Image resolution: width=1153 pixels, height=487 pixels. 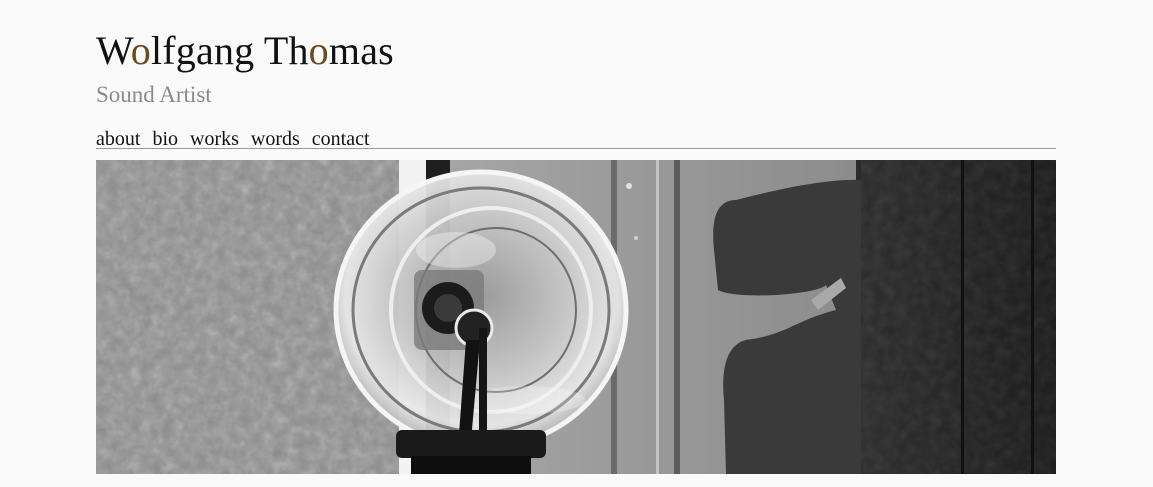 What do you see at coordinates (214, 139) in the screenshot?
I see `nav-link-works: works` at bounding box center [214, 139].